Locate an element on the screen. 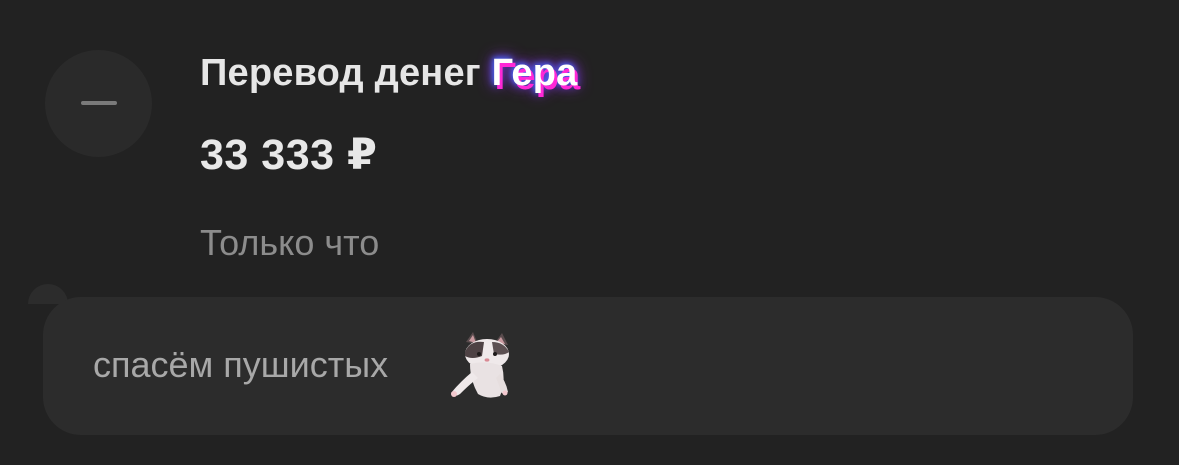 Image resolution: width=1179 pixels, height=465 pixels. message-text: спасём пушистых is located at coordinates (241, 364).